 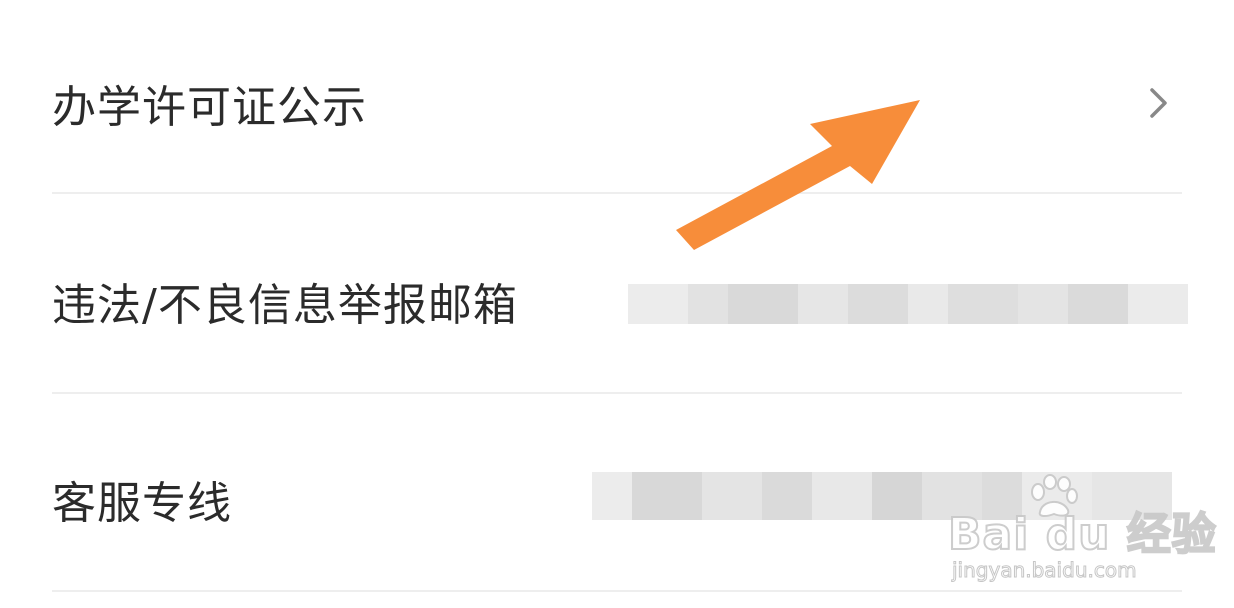 I want to click on watermark-url: jingyan.baidu.com, so click(x=1045, y=570).